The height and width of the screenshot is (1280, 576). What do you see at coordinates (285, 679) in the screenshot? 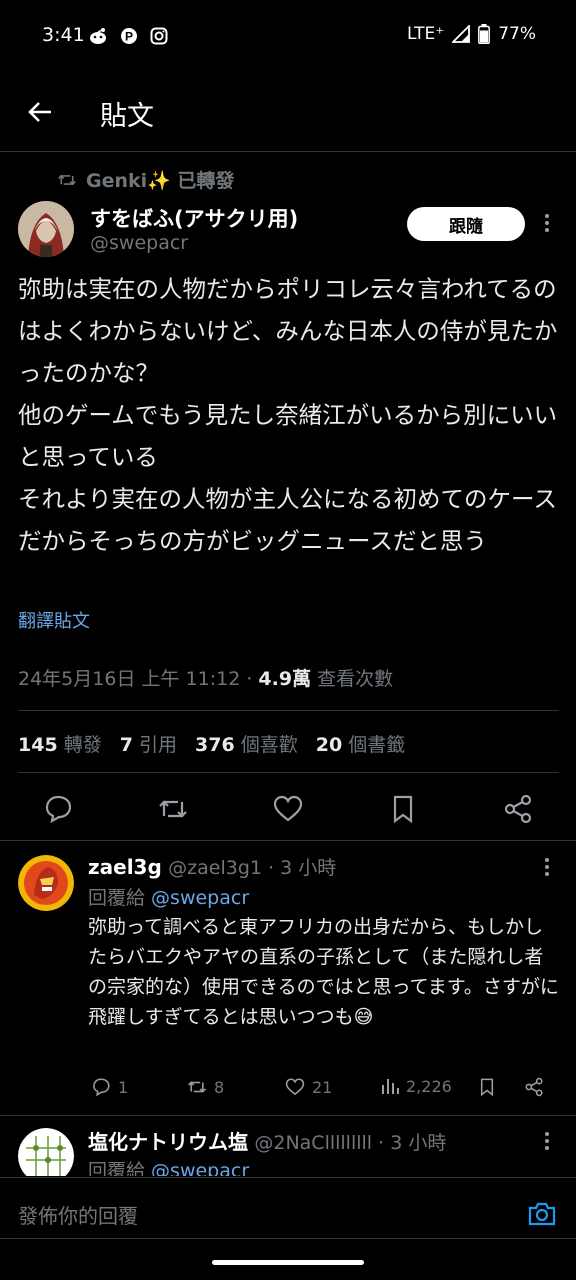
I see `view-count: 4.9萬` at bounding box center [285, 679].